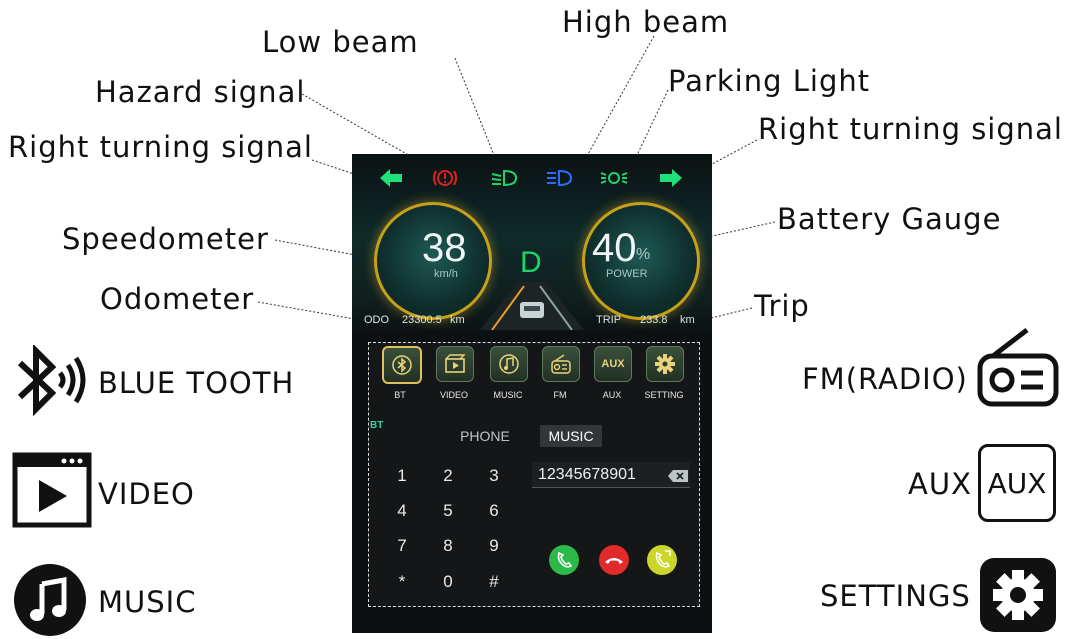 The image size is (1065, 639). What do you see at coordinates (400, 395) in the screenshot?
I see `menu-label-bt: BT` at bounding box center [400, 395].